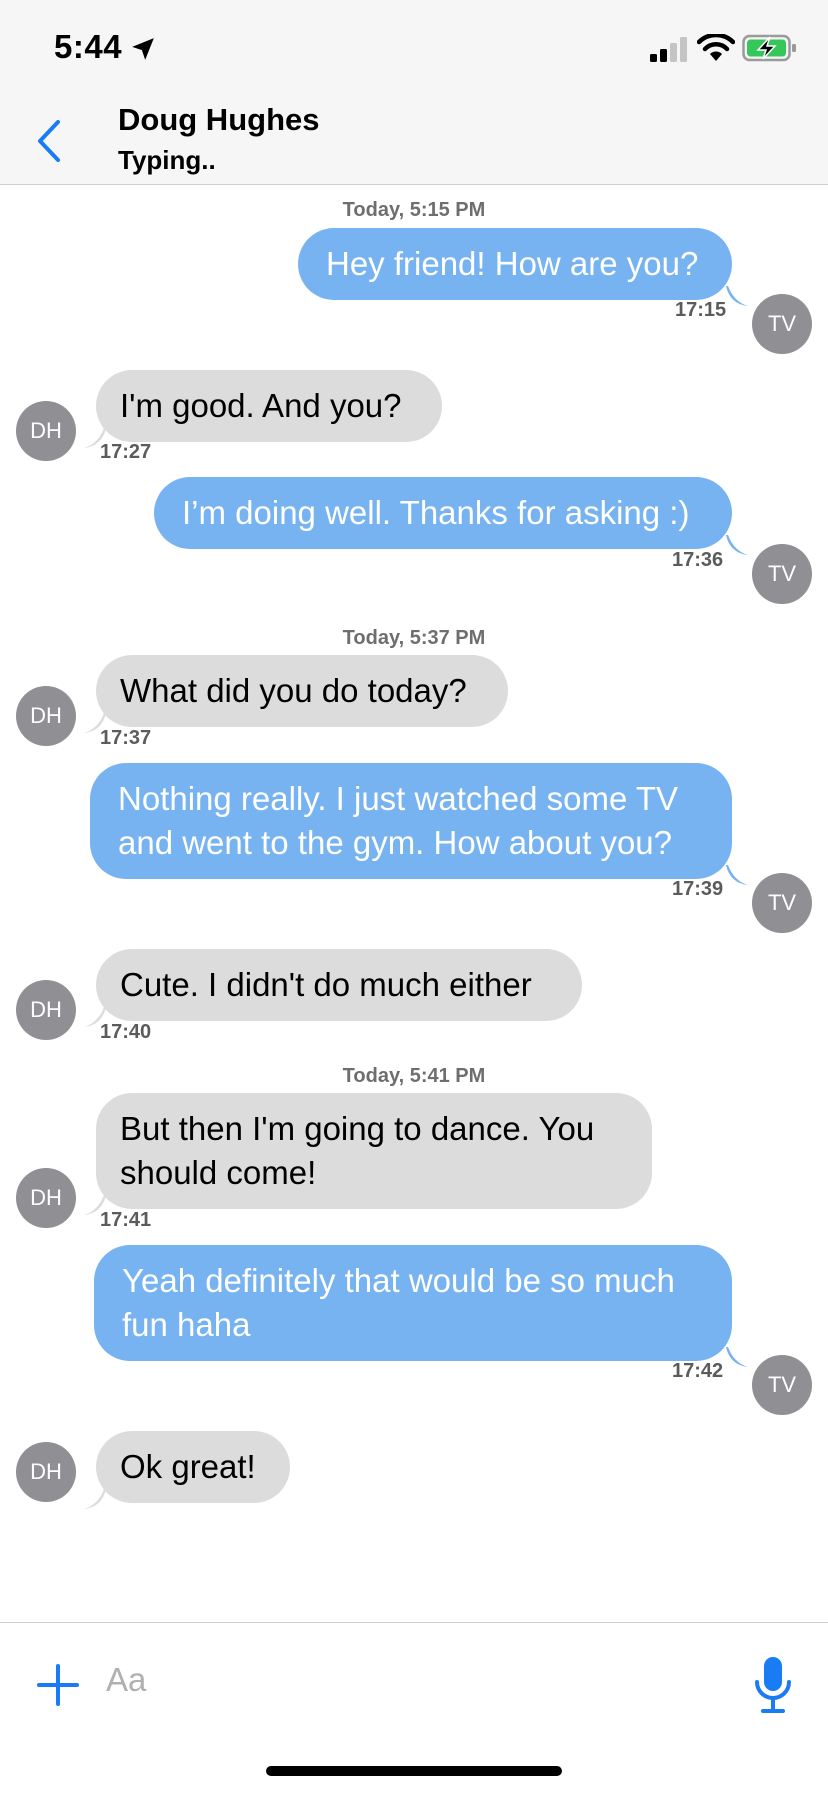  What do you see at coordinates (716, 47) in the screenshot?
I see `wifi-icon` at bounding box center [716, 47].